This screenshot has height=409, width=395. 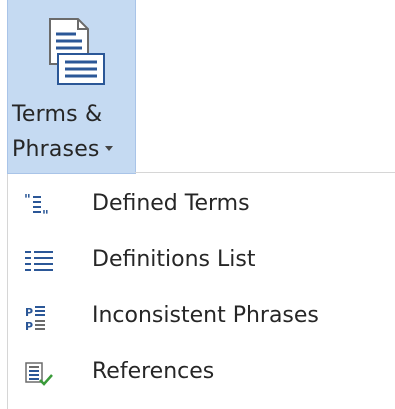 What do you see at coordinates (153, 371) in the screenshot?
I see `menu-item-label: References` at bounding box center [153, 371].